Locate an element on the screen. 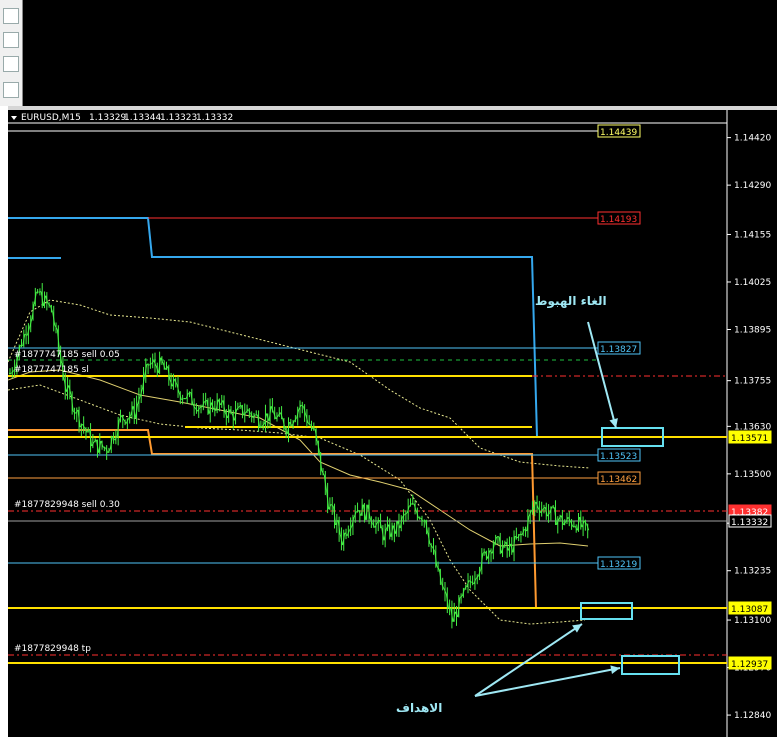  symbol-title: EURUSD,M15 is located at coordinates (51, 118).